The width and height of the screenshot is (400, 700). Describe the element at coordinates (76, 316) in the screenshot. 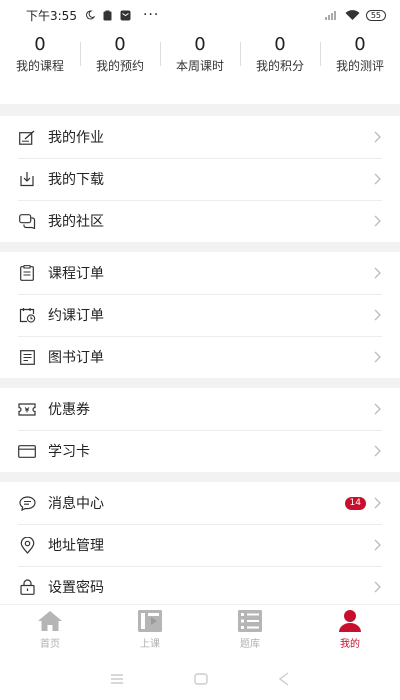

I see `menu-item-label: 约课订单` at that location.